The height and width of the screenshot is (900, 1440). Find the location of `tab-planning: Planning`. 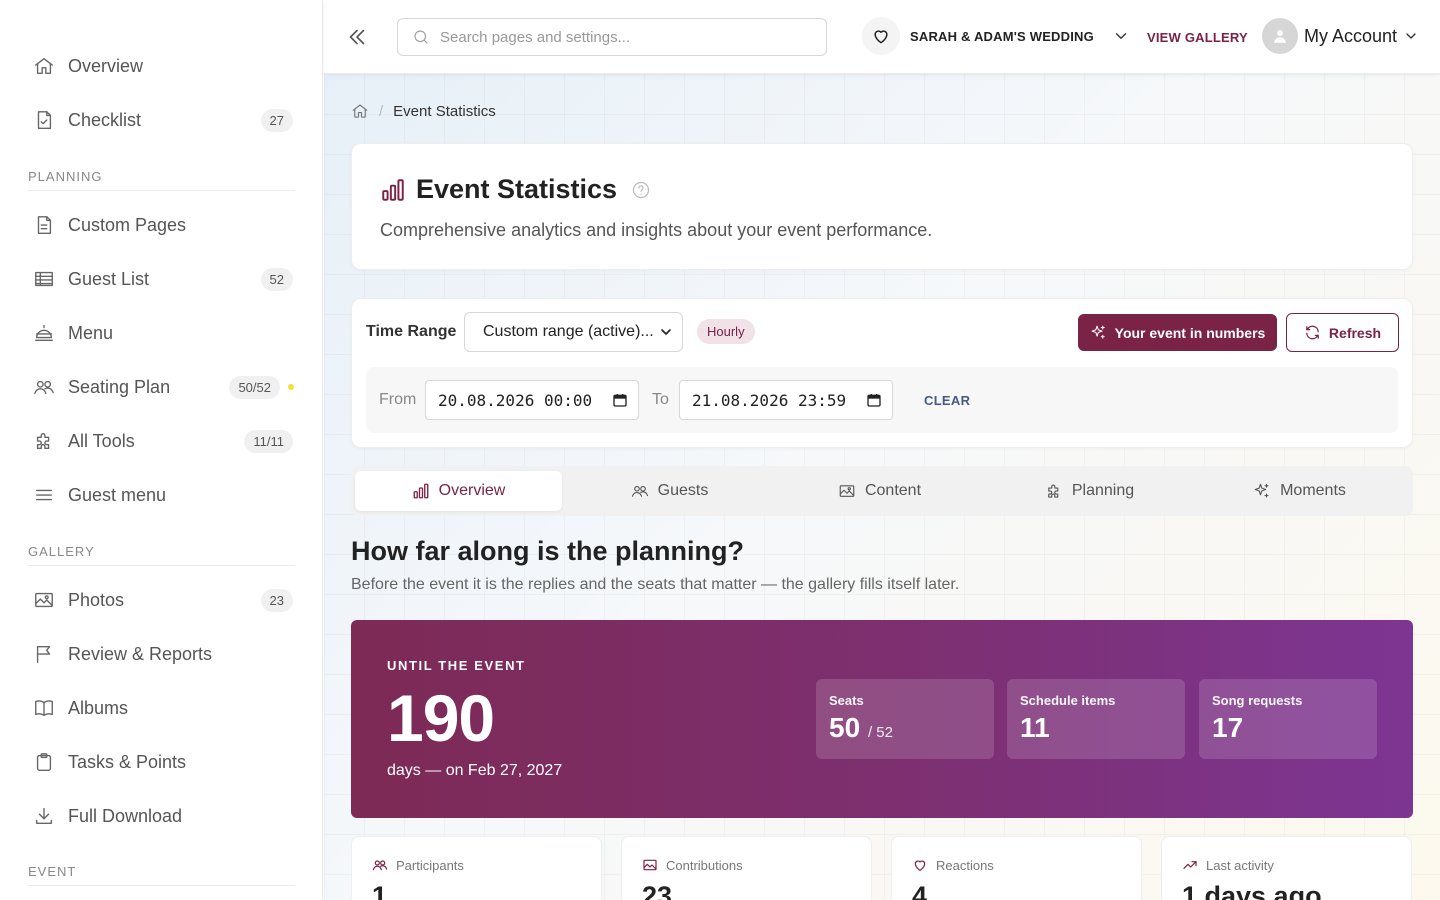

tab-planning: Planning is located at coordinates (1089, 491).